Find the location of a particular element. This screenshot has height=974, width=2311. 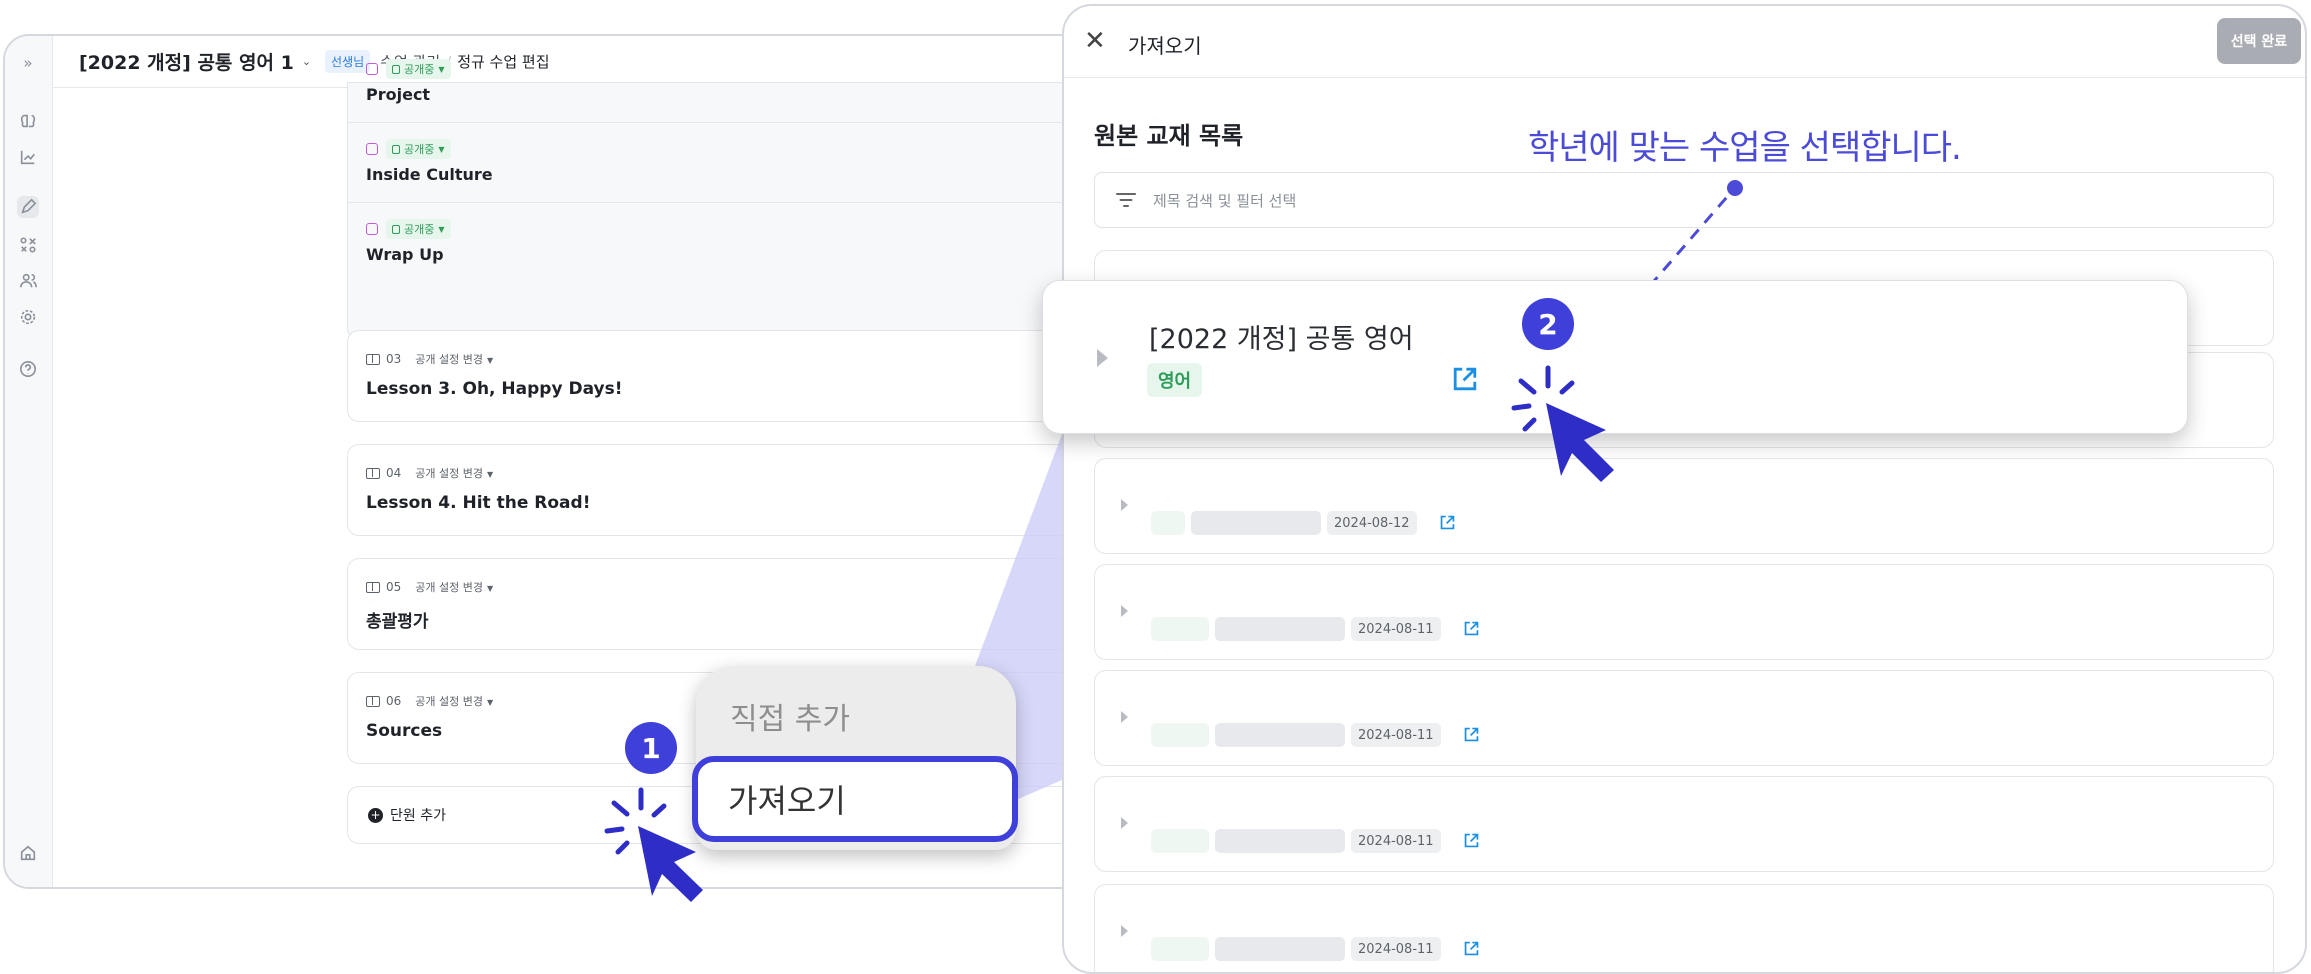

unit-meta: 03 공개 설정 변경 ▼ is located at coordinates (429, 359).